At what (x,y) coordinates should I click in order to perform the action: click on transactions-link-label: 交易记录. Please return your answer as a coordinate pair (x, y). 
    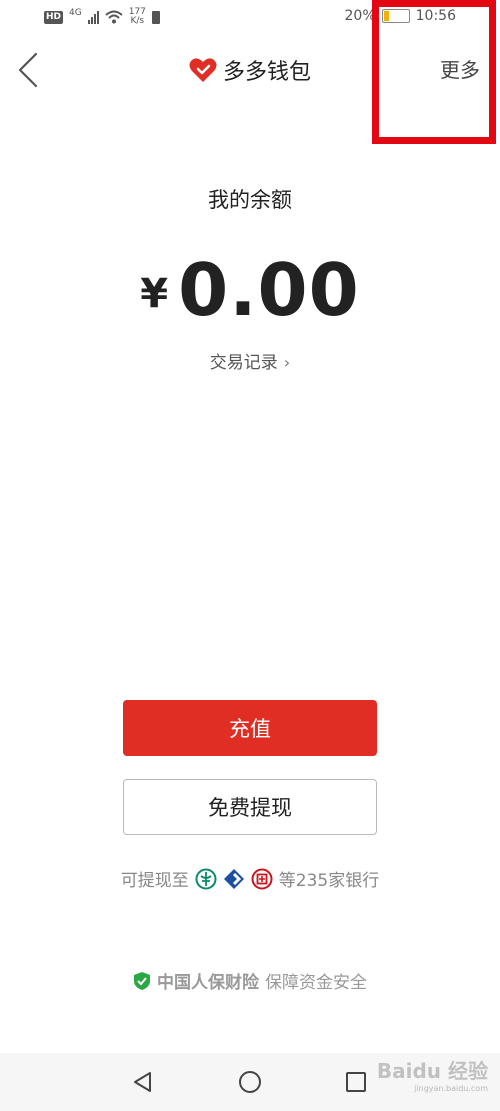
    Looking at the image, I should click on (243, 363).